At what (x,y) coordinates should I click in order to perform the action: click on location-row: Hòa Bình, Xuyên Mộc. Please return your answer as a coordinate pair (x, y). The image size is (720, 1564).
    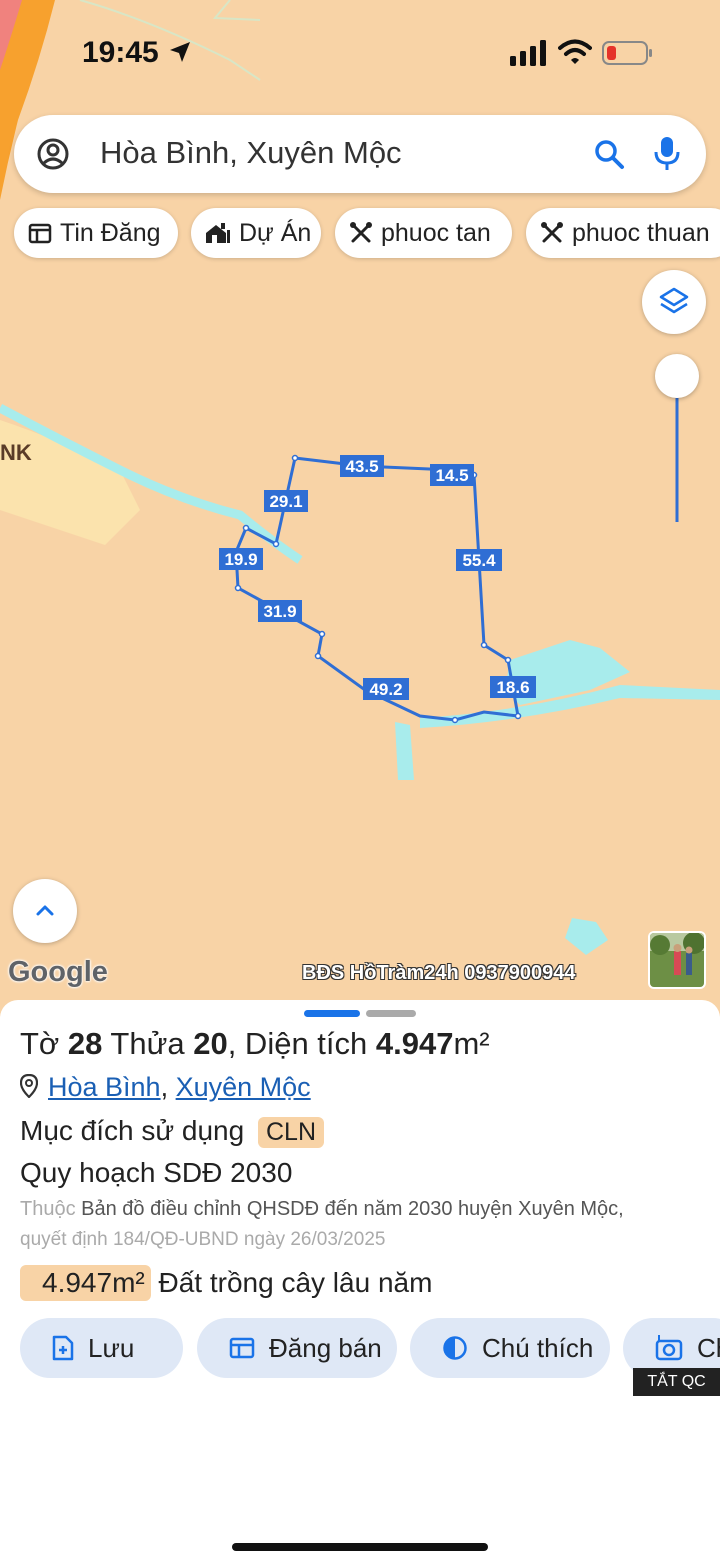
    Looking at the image, I should click on (165, 1087).